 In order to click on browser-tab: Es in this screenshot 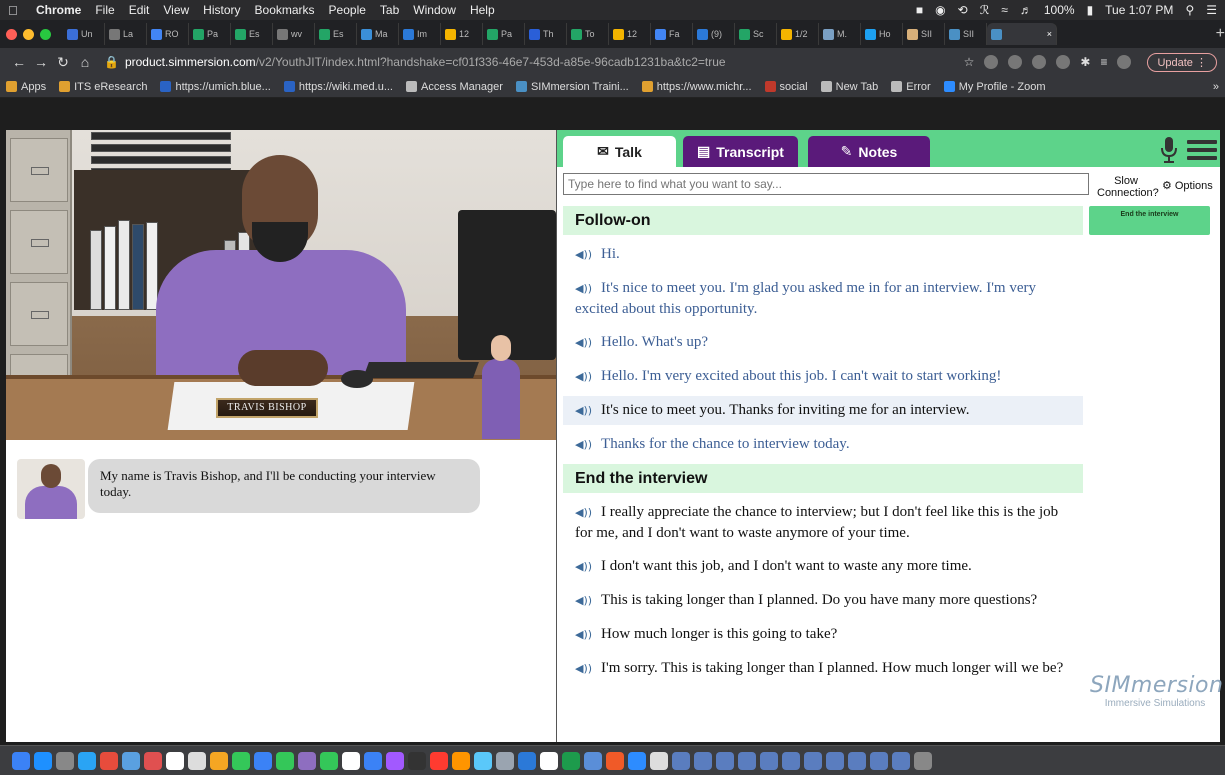, I will do `click(336, 34)`.